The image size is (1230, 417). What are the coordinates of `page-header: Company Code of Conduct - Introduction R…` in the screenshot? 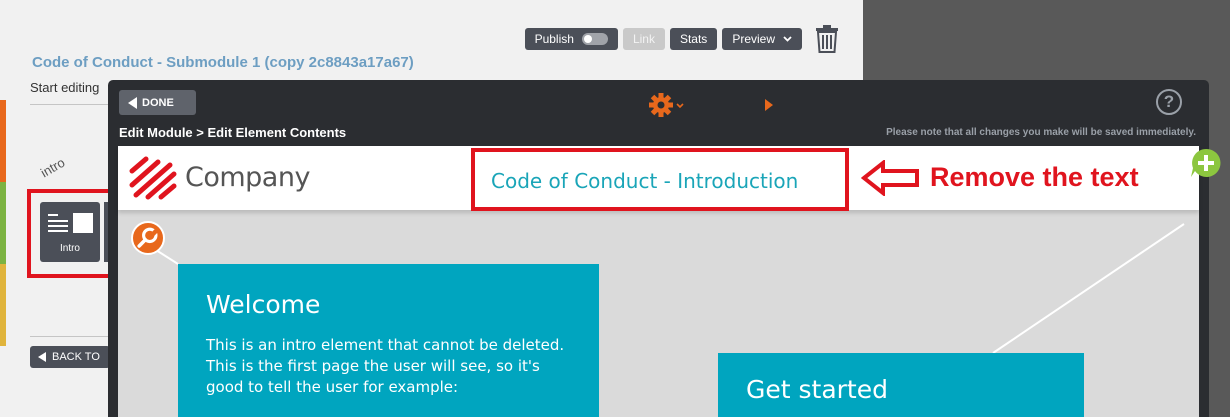 It's located at (658, 178).